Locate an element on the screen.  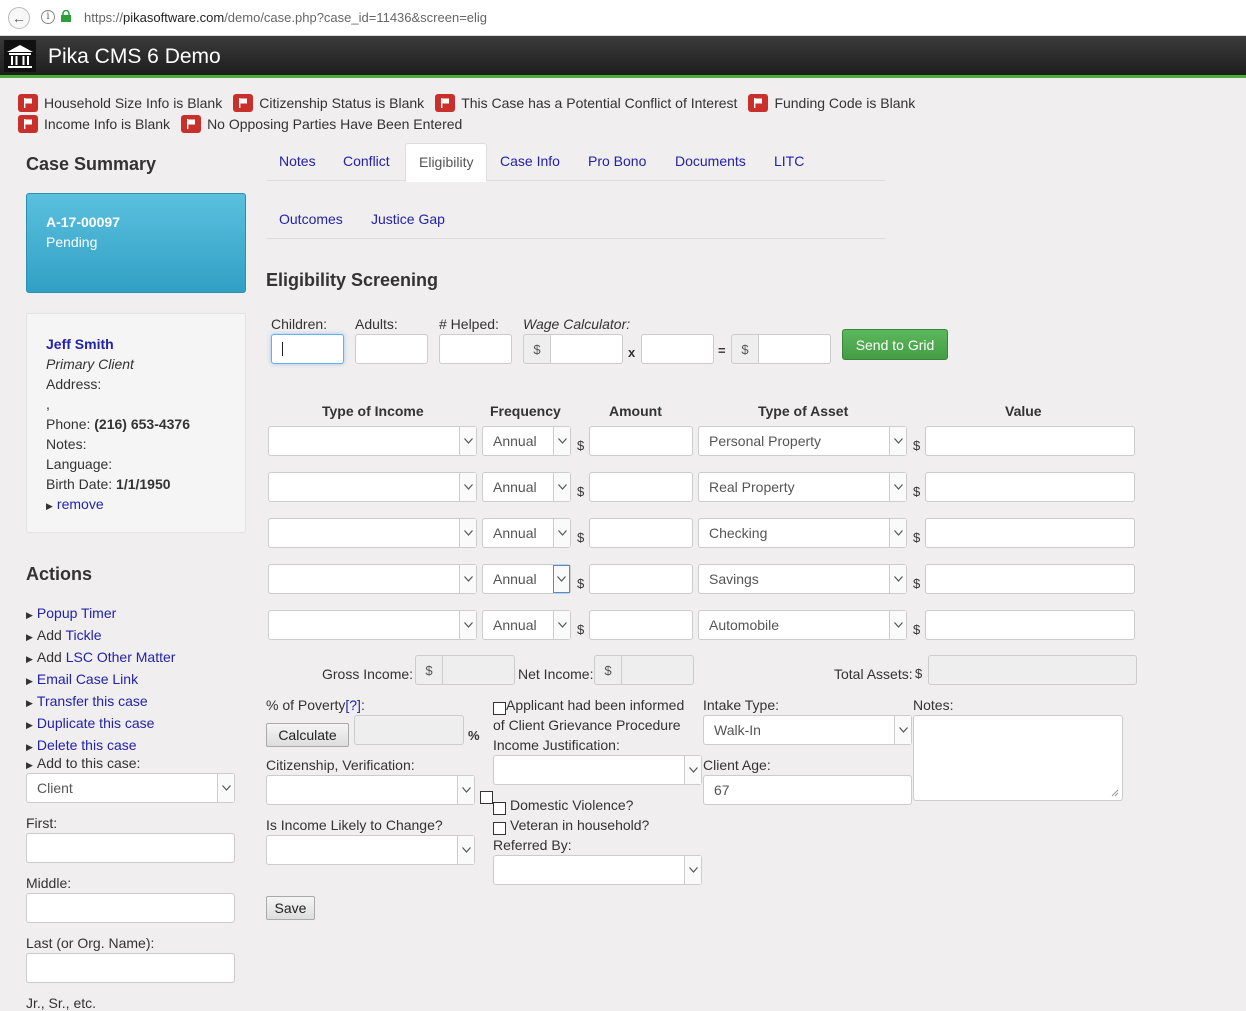
domestic-violence-checkbox is located at coordinates (499, 808).